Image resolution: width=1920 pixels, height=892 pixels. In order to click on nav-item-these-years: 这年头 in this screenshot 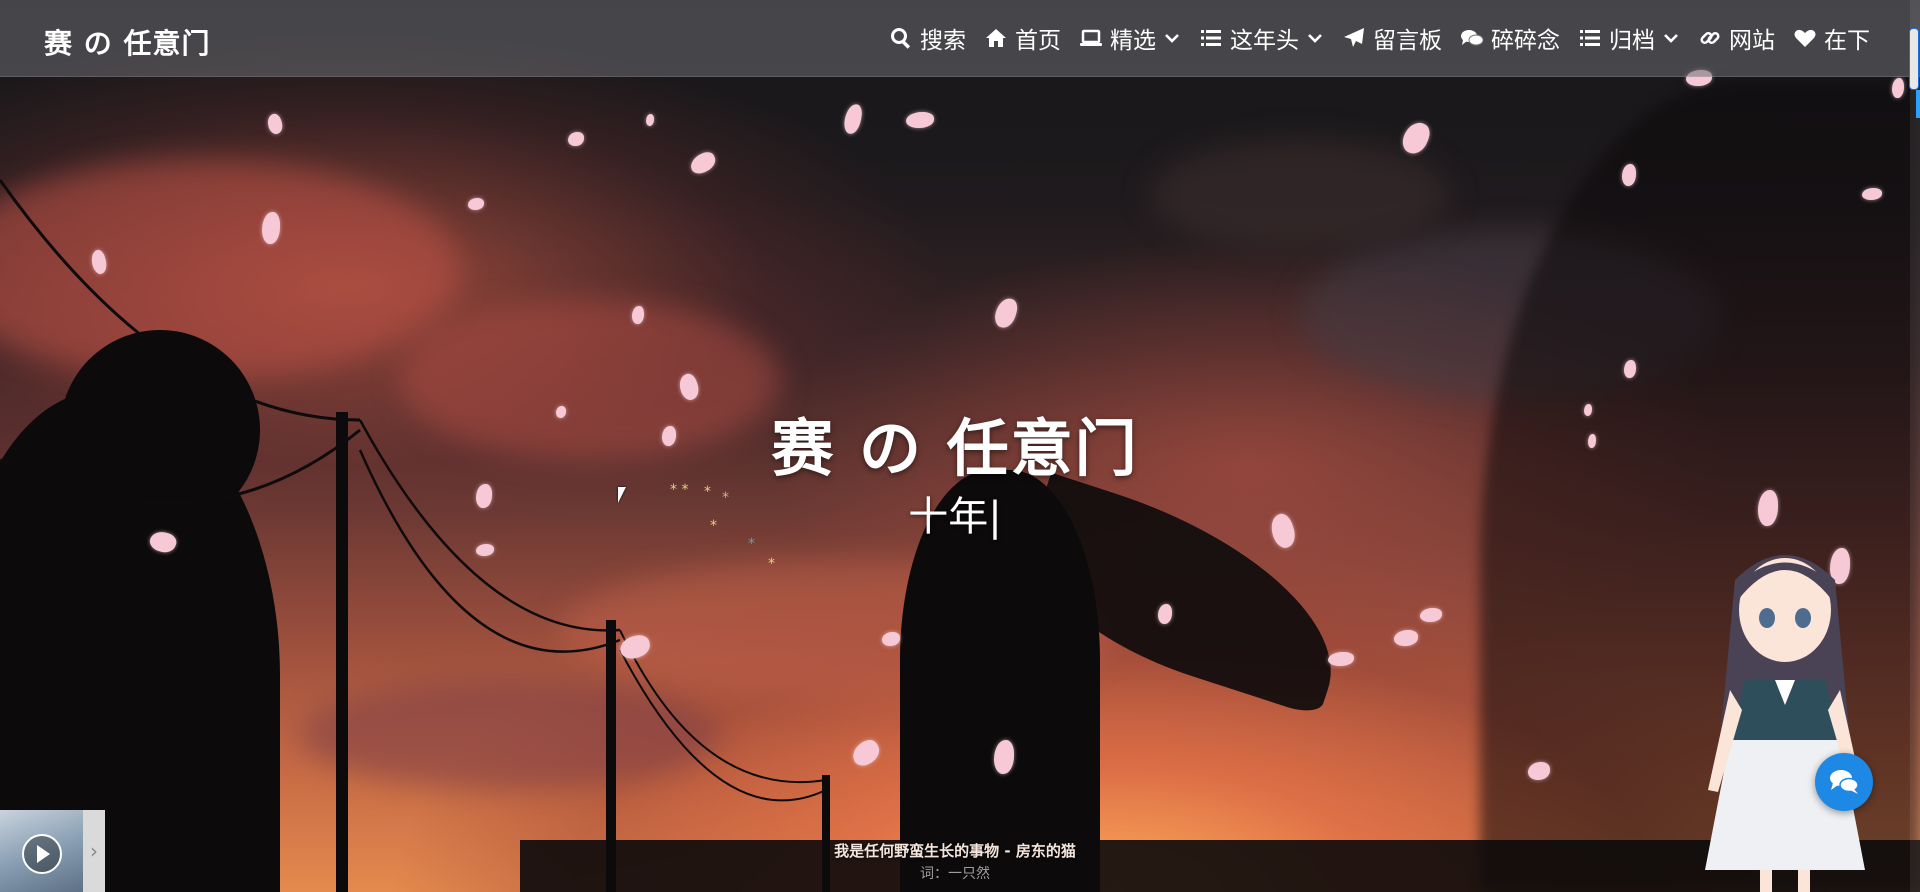, I will do `click(1261, 38)`.